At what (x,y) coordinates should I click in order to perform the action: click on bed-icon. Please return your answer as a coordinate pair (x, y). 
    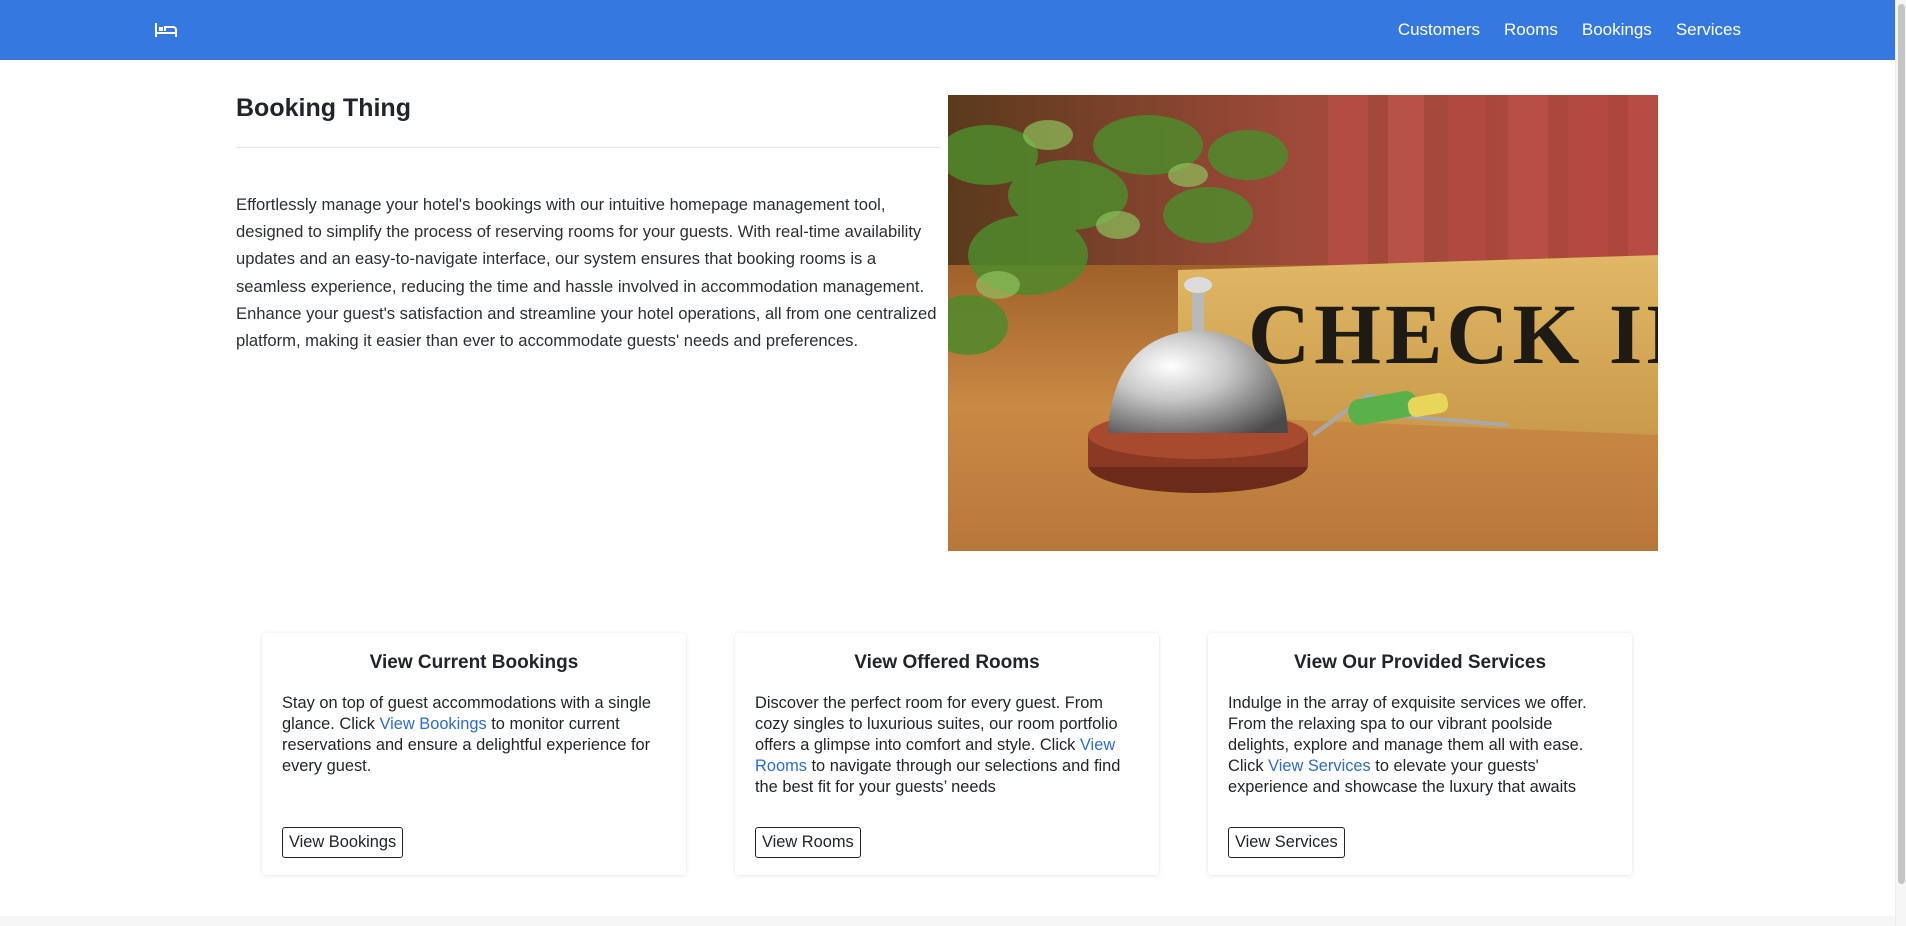
    Looking at the image, I should click on (166, 30).